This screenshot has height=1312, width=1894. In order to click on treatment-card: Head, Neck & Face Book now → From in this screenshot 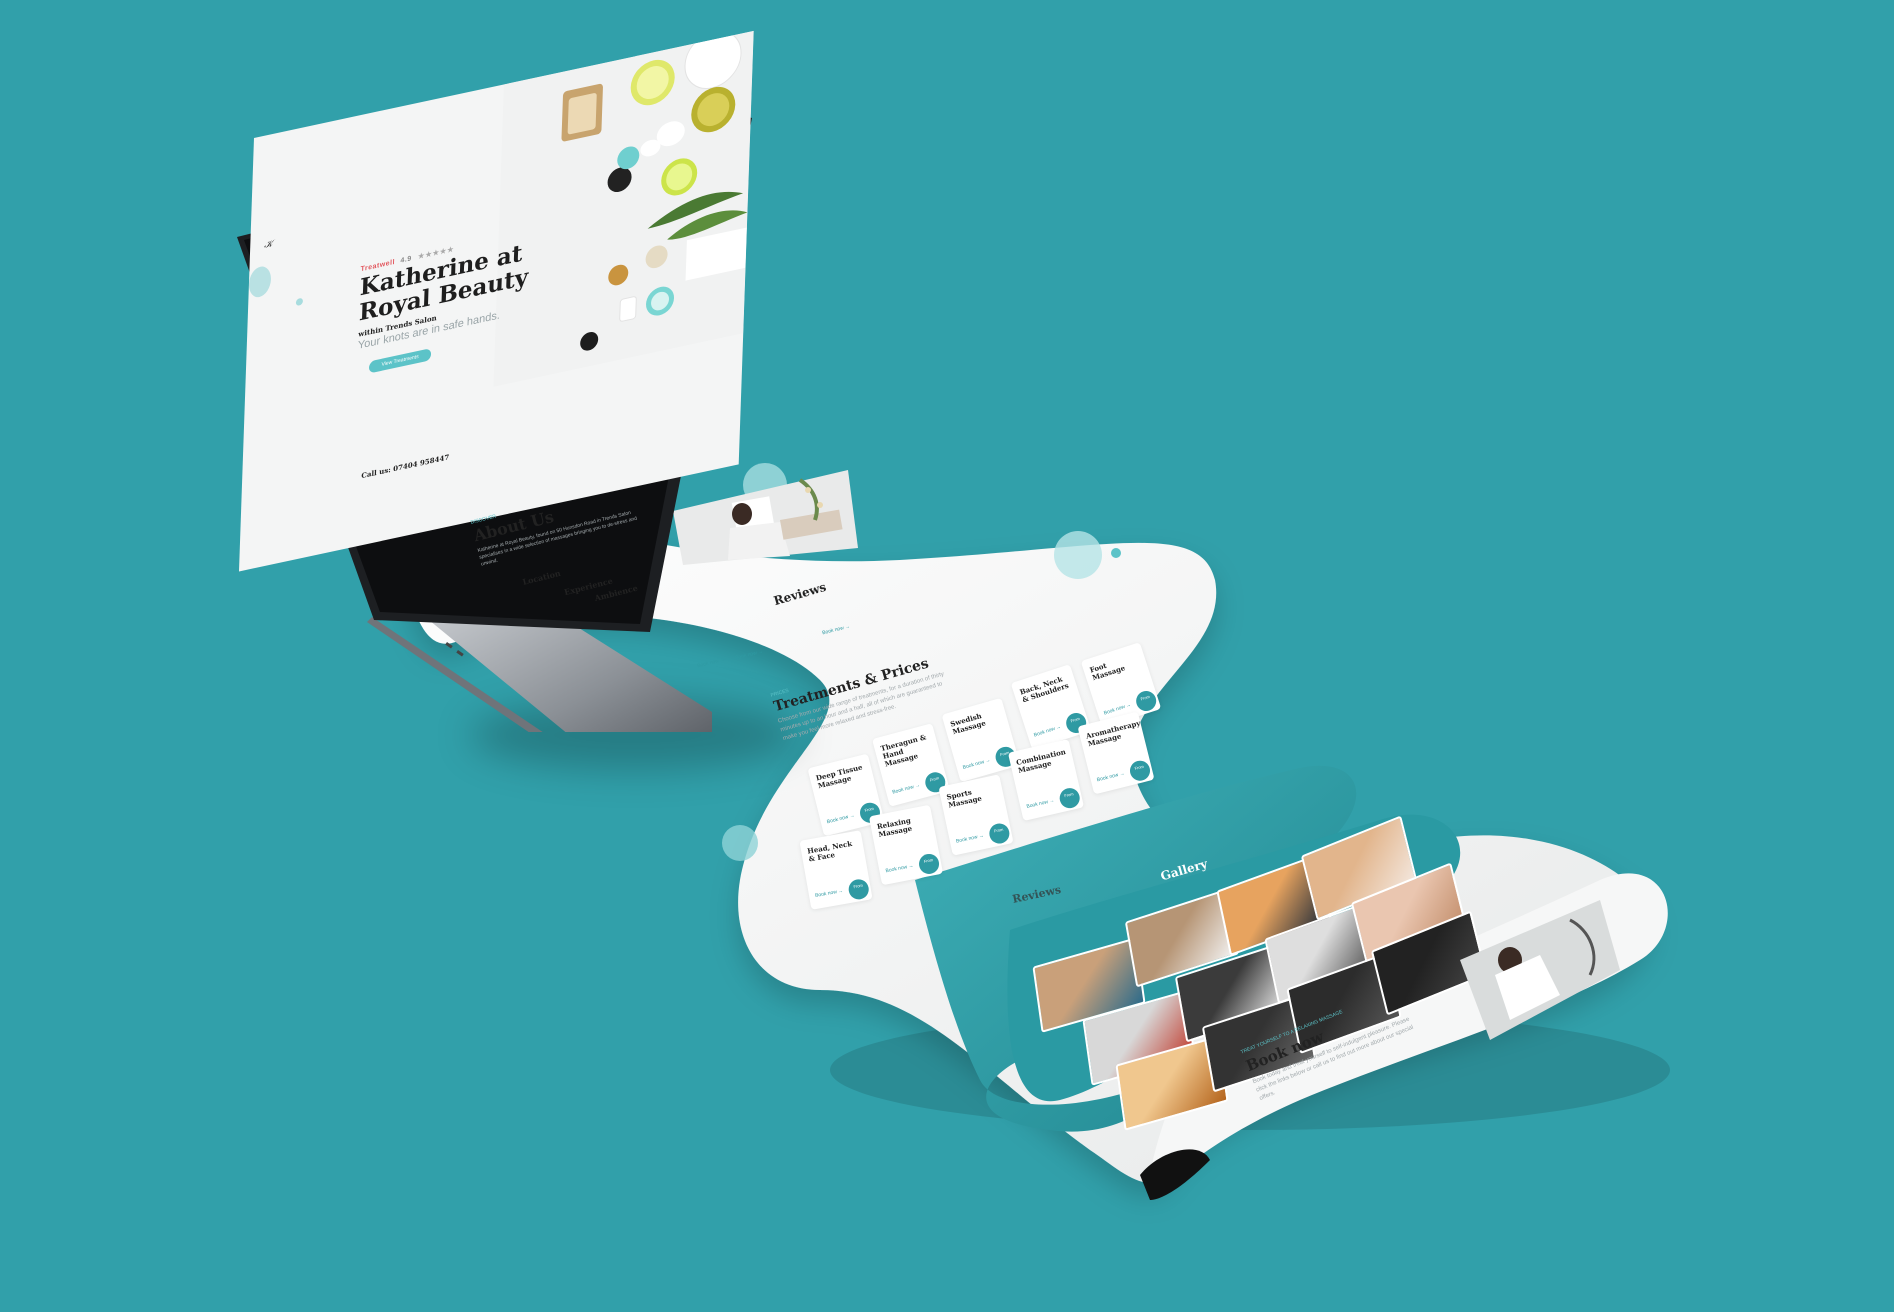, I will do `click(836, 870)`.